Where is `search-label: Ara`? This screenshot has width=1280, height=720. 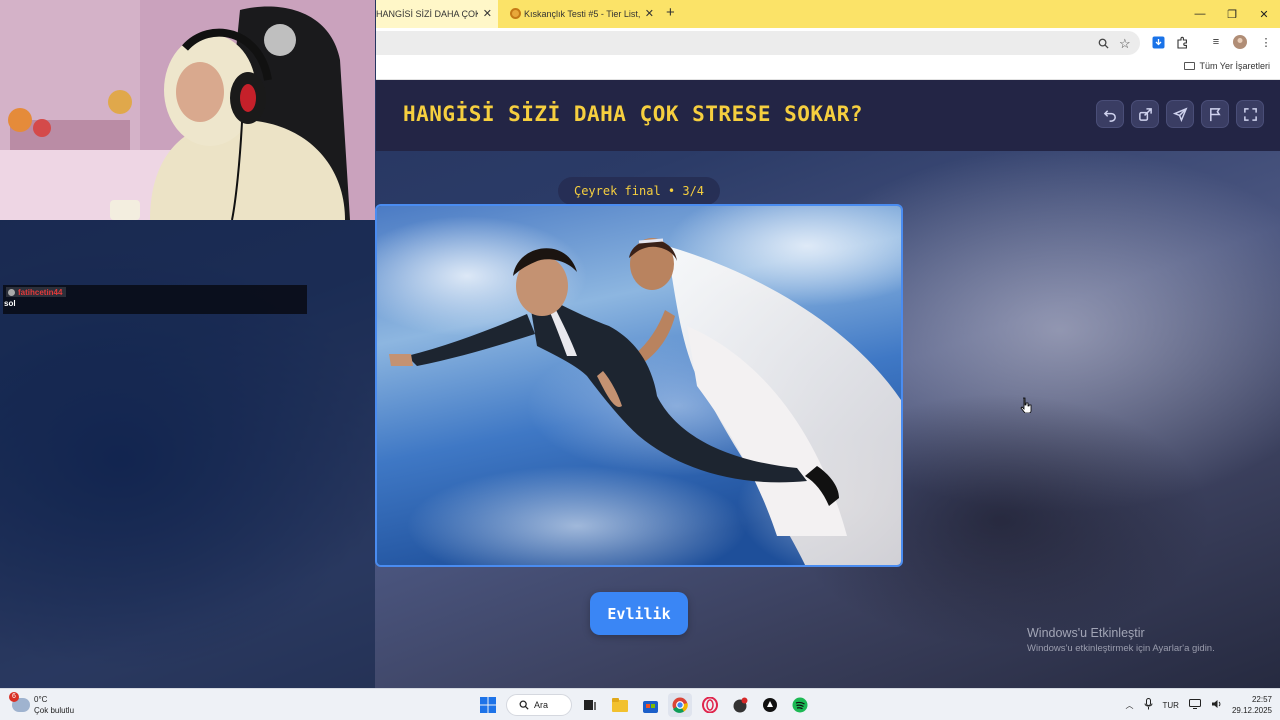 search-label: Ara is located at coordinates (541, 705).